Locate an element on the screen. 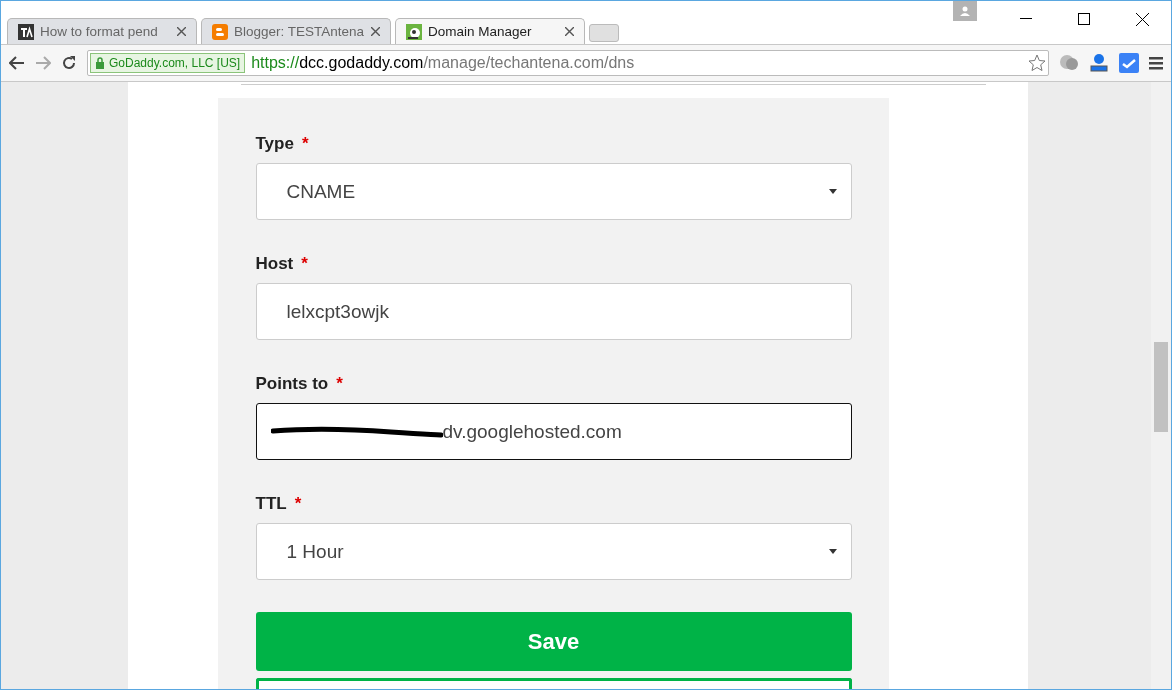 This screenshot has width=1172, height=690. select-field: 1 Hour is located at coordinates (553, 551).